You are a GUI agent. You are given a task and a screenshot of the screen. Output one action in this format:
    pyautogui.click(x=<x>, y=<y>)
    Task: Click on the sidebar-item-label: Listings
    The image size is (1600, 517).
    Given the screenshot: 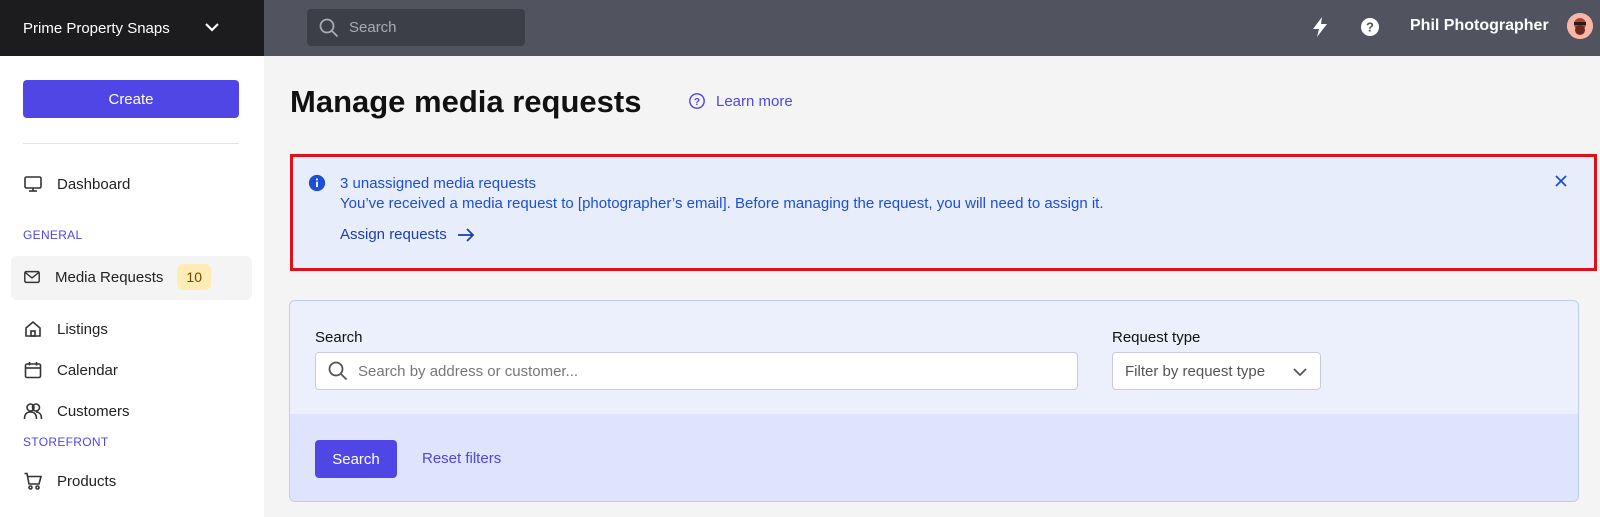 What is the action you would take?
    pyautogui.click(x=82, y=329)
    